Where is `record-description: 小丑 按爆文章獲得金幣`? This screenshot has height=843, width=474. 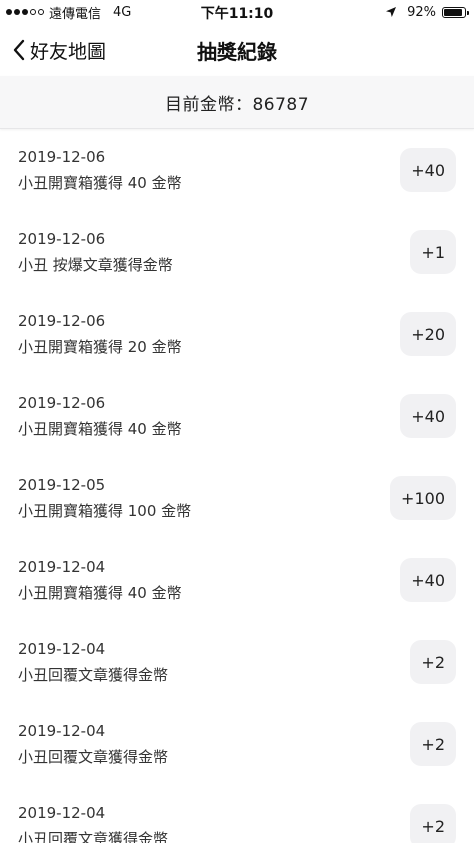 record-description: 小丑 按爆文章獲得金幣 is located at coordinates (95, 265).